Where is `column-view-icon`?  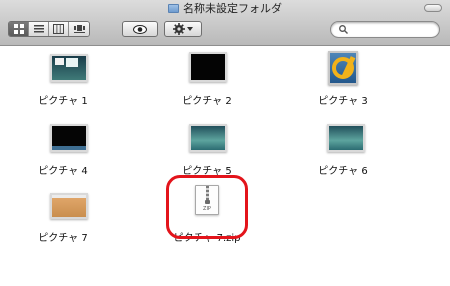
column-view-icon is located at coordinates (58, 29).